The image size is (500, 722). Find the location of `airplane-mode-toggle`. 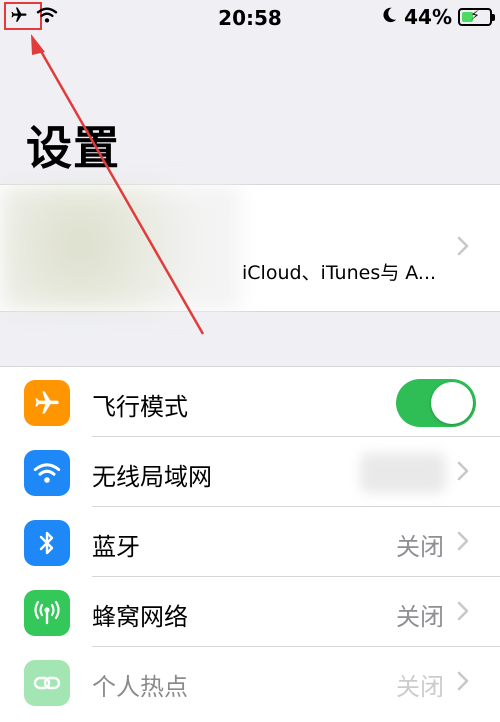

airplane-mode-toggle is located at coordinates (436, 403).